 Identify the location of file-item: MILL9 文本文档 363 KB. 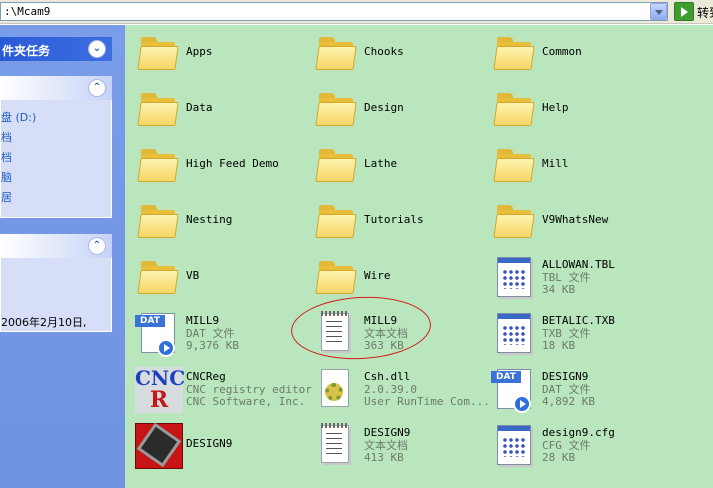
(396, 333).